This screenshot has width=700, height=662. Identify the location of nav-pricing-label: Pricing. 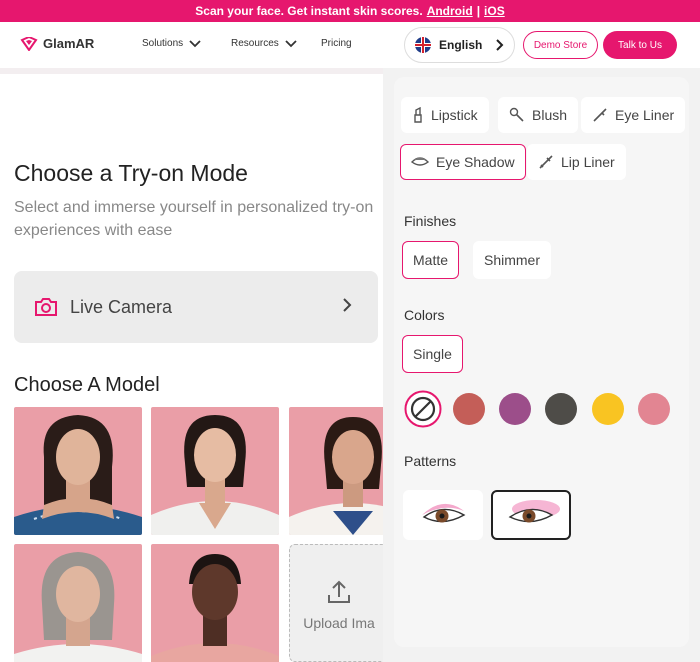
(336, 43).